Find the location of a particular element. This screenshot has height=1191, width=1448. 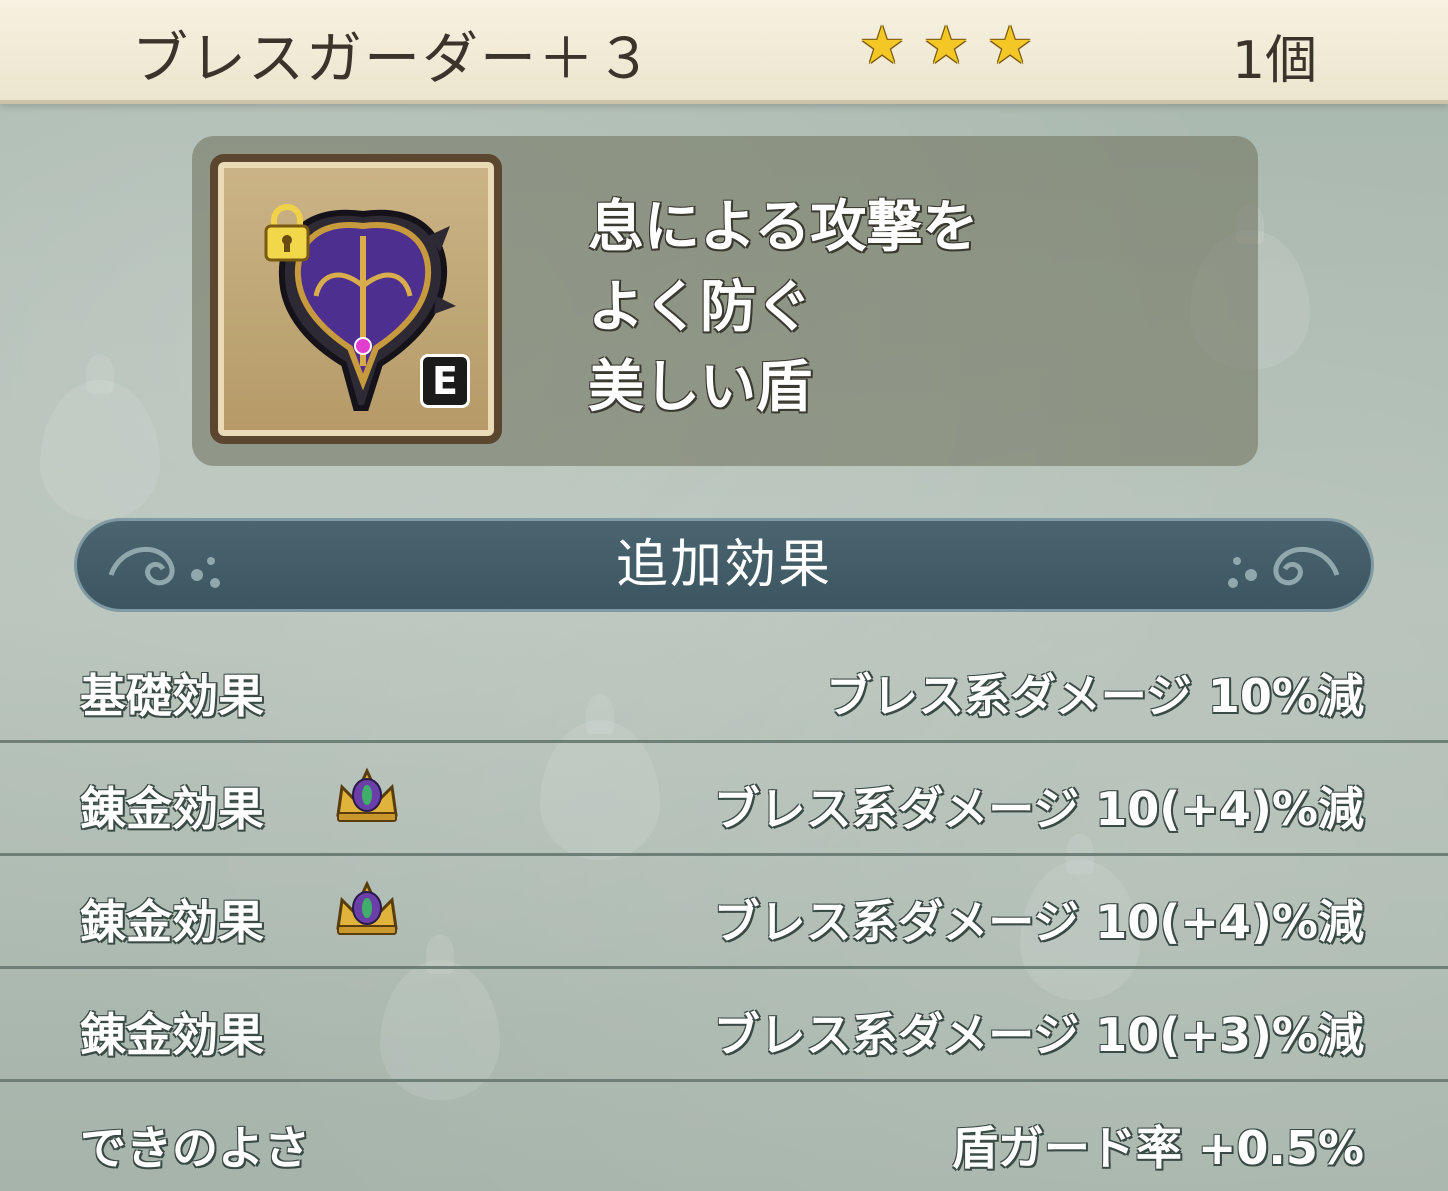

item-count: 1個 is located at coordinates (1275, 61).